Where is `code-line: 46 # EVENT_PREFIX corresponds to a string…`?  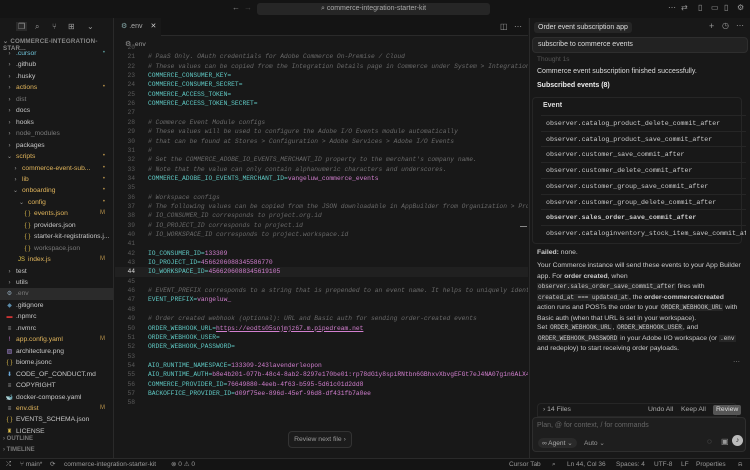 code-line: 46 # EVENT_PREFIX corresponds to a string… is located at coordinates (321, 290).